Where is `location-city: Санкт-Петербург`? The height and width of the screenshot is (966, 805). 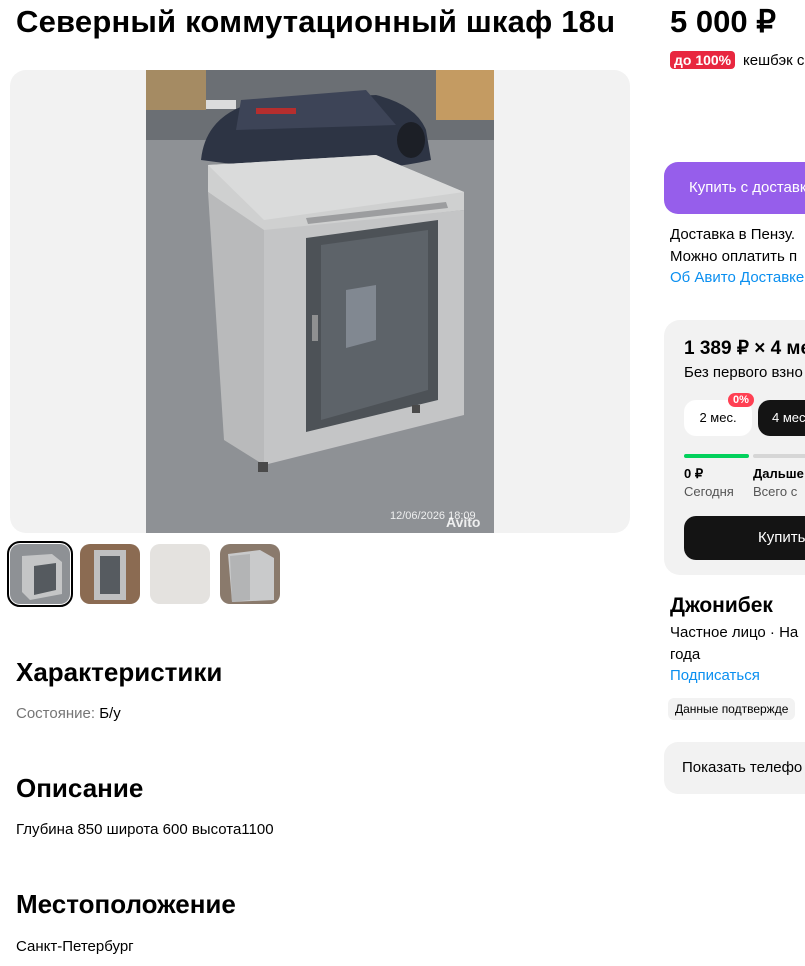 location-city: Санкт-Петербург is located at coordinates (75, 946).